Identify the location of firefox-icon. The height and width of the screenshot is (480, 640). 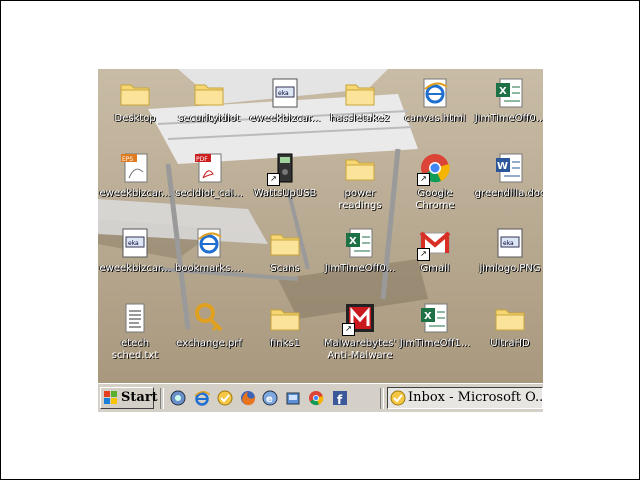
(248, 398).